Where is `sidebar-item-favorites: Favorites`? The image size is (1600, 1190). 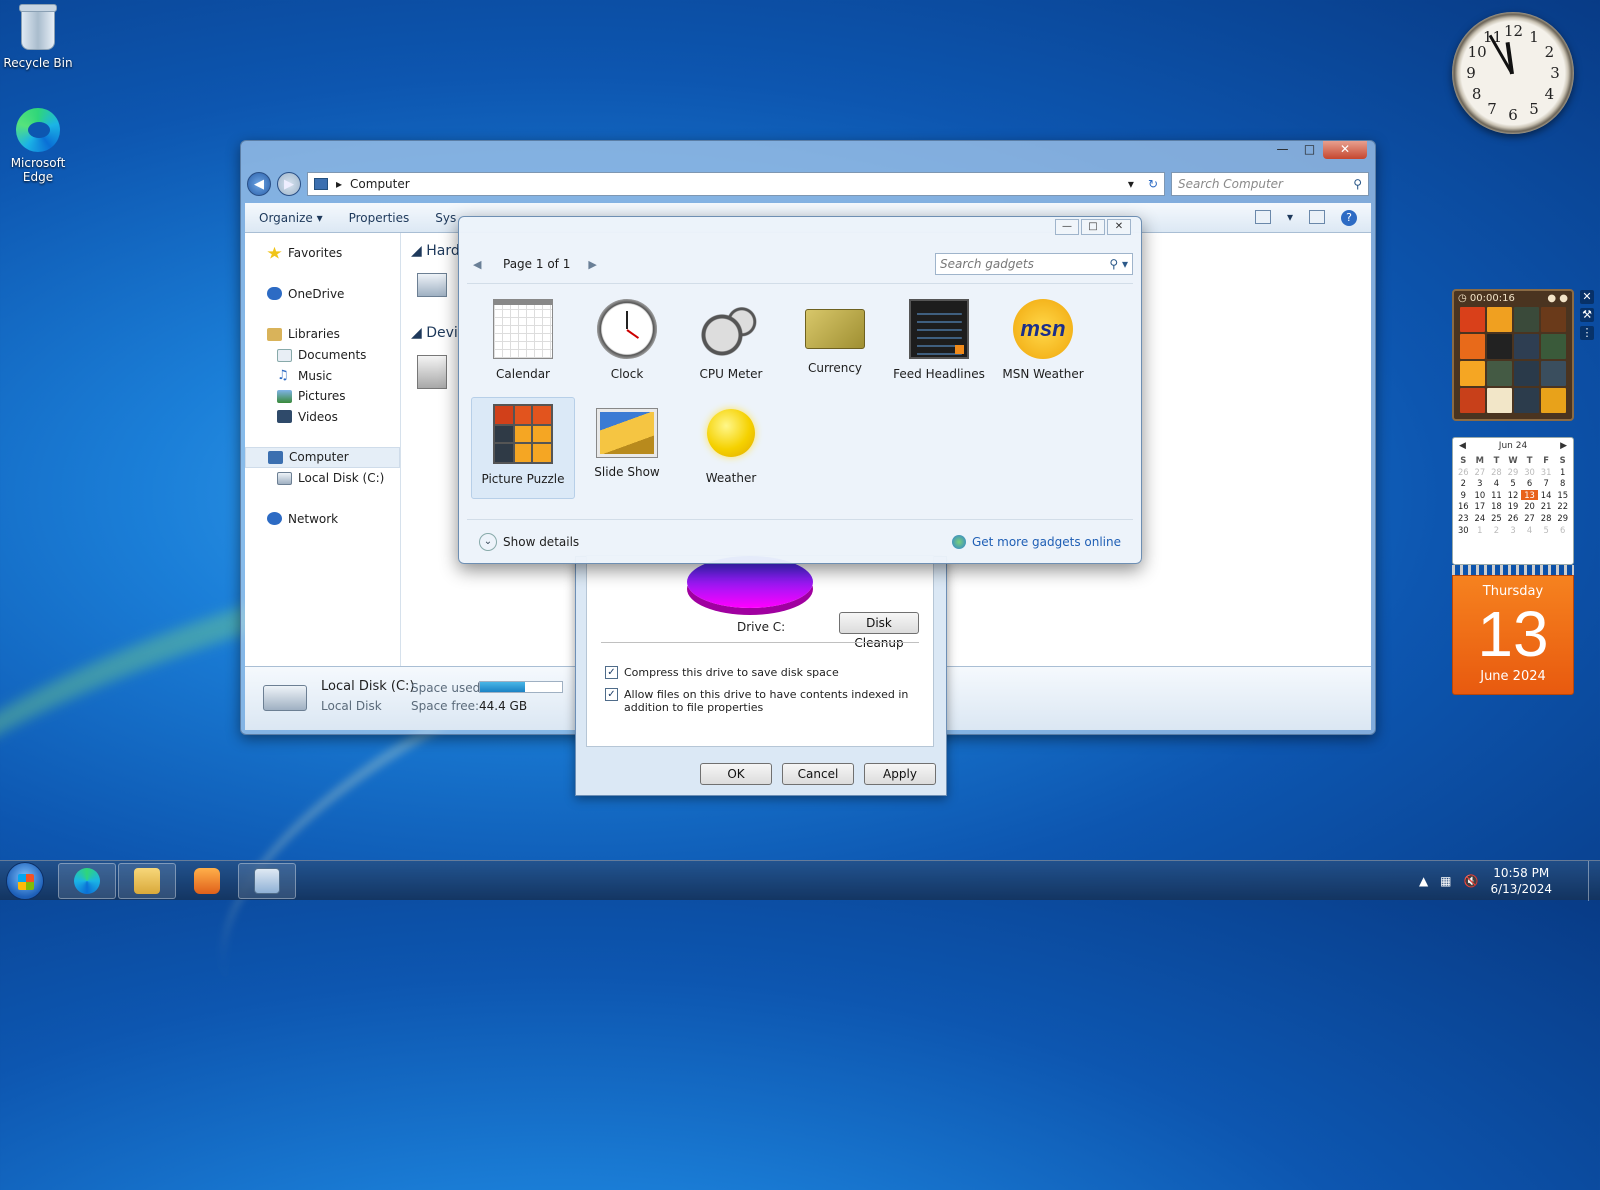 sidebar-item-favorites: Favorites is located at coordinates (322, 253).